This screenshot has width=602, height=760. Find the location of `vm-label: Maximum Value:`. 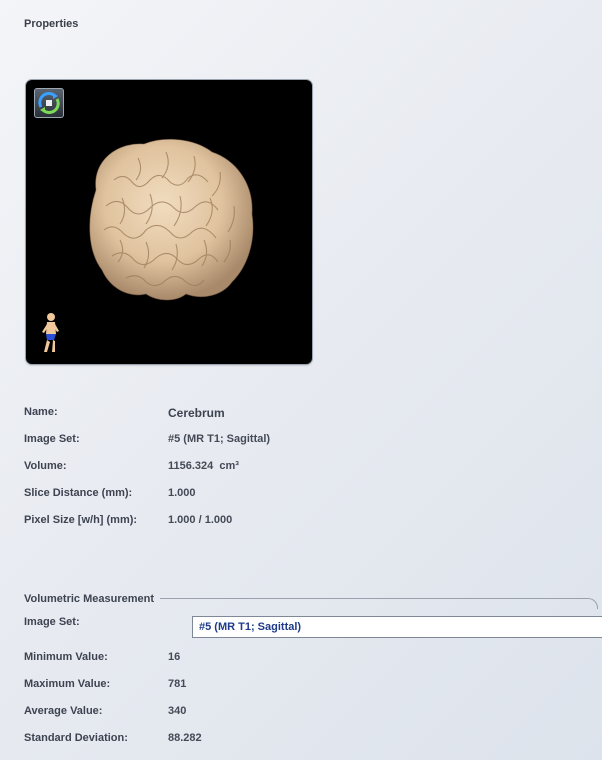

vm-label: Maximum Value: is located at coordinates (67, 684).